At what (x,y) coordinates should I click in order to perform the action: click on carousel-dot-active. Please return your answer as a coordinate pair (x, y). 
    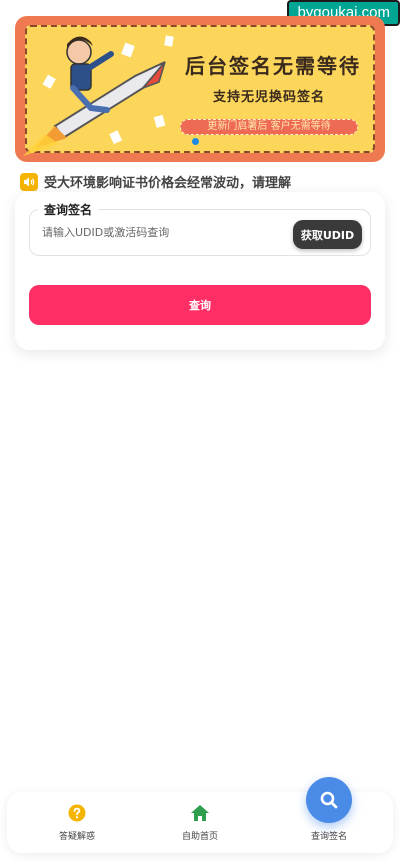
    Looking at the image, I should click on (195, 141).